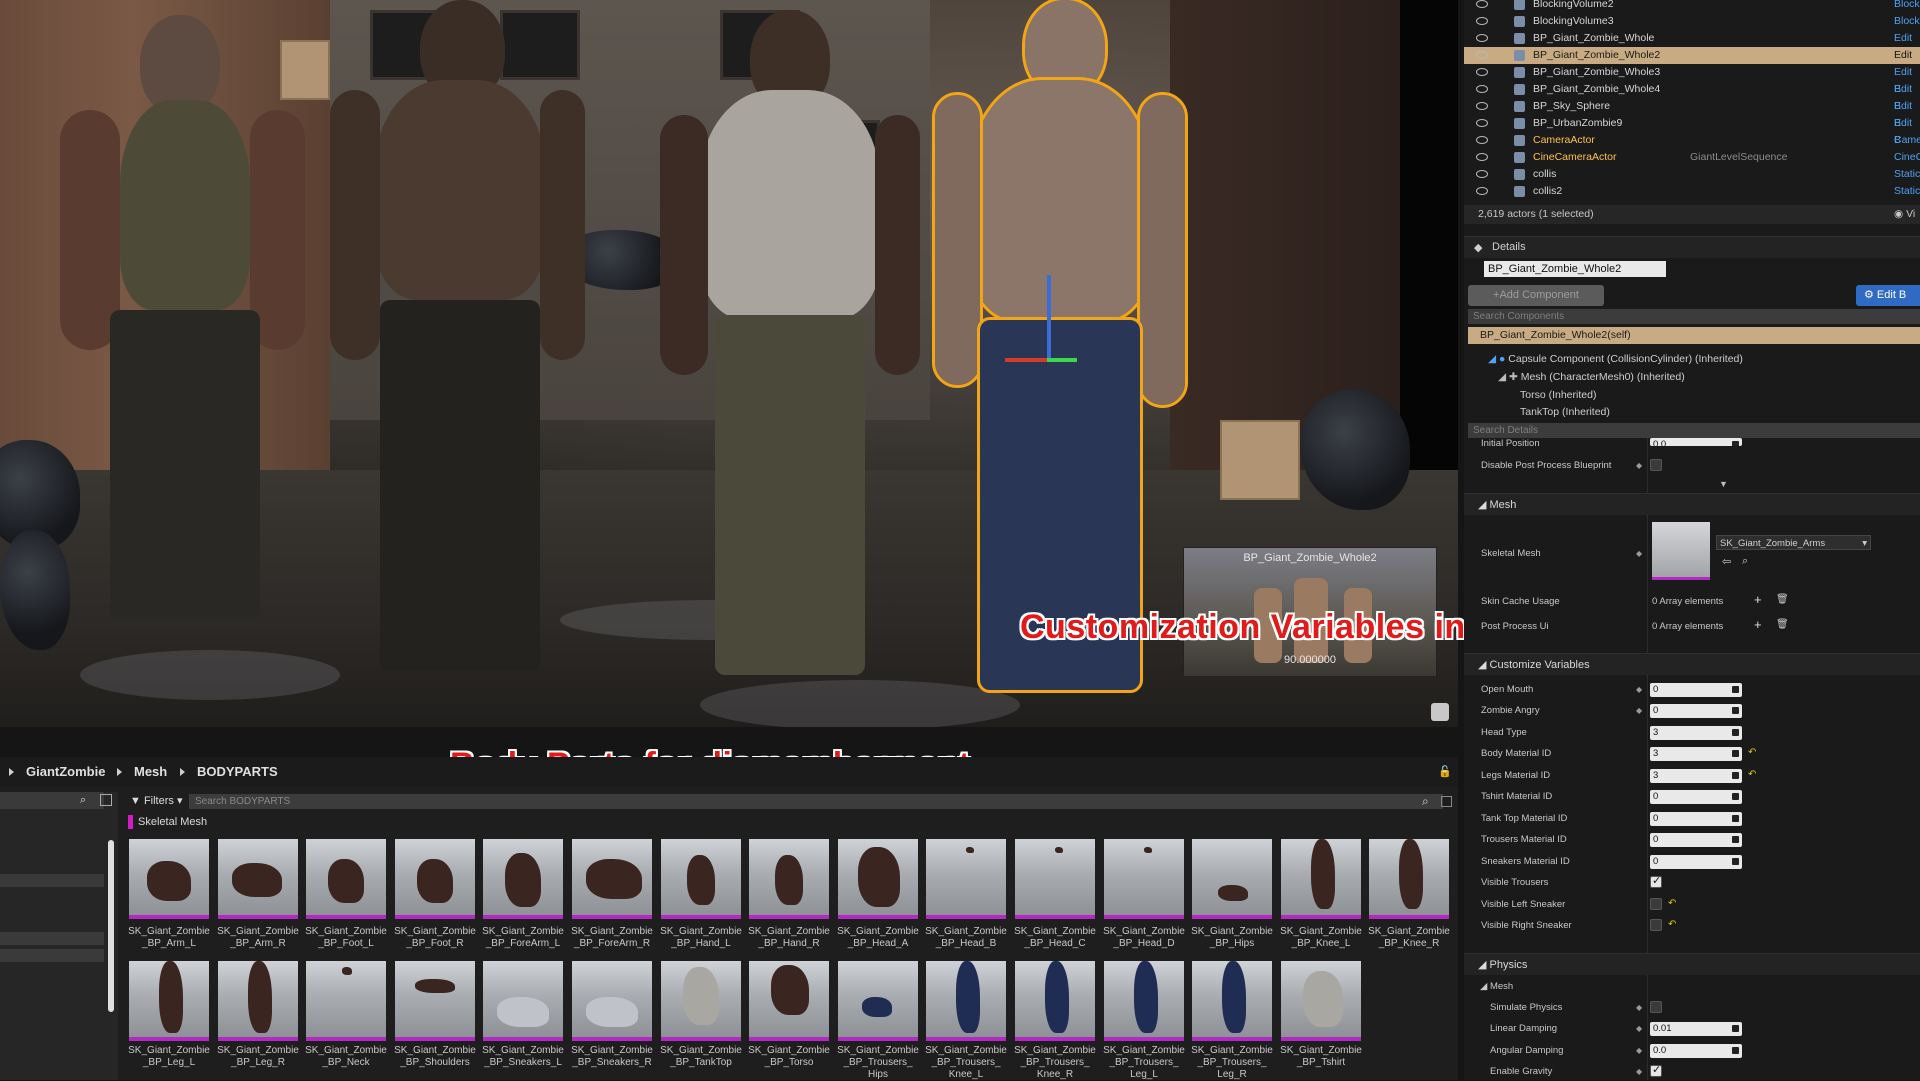 This screenshot has height=1081, width=1920. What do you see at coordinates (1144, 938) in the screenshot?
I see `asset-label: SK_Giant_Zombie _BP_Head_D` at bounding box center [1144, 938].